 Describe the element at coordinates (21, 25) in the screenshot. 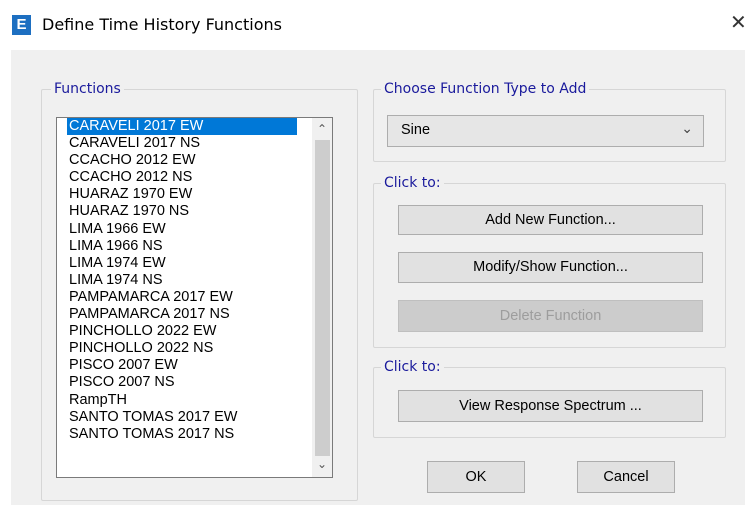

I see `app-logo-icon: E` at that location.